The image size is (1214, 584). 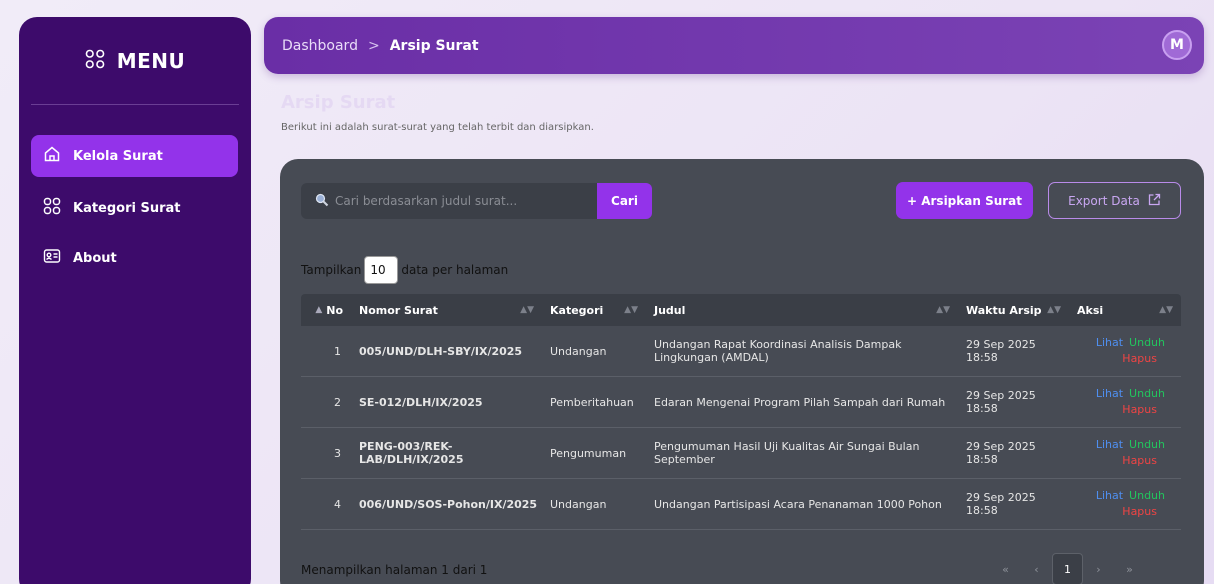 I want to click on header-judul: Judul ▲▼, so click(x=802, y=310).